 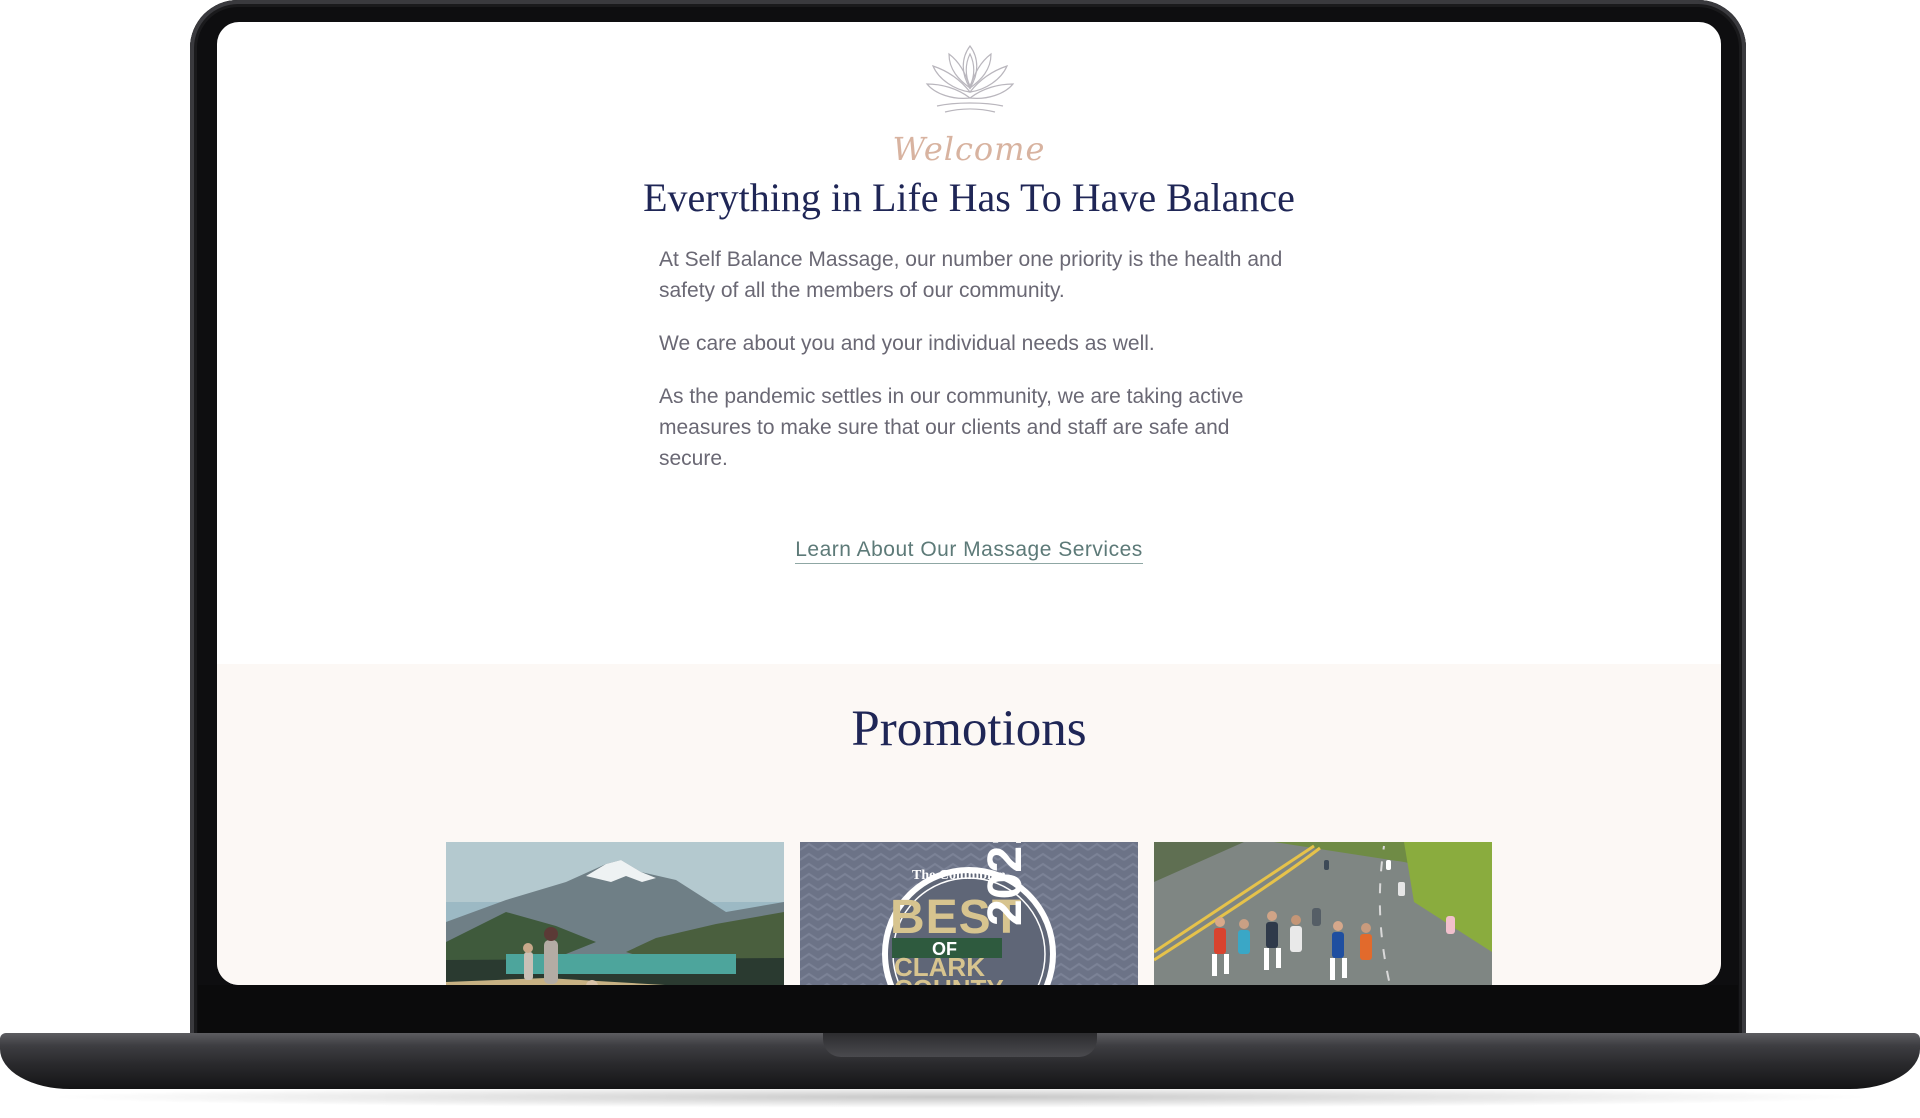 I want to click on mountain-lake-photo-icon, so click(x=615, y=913).